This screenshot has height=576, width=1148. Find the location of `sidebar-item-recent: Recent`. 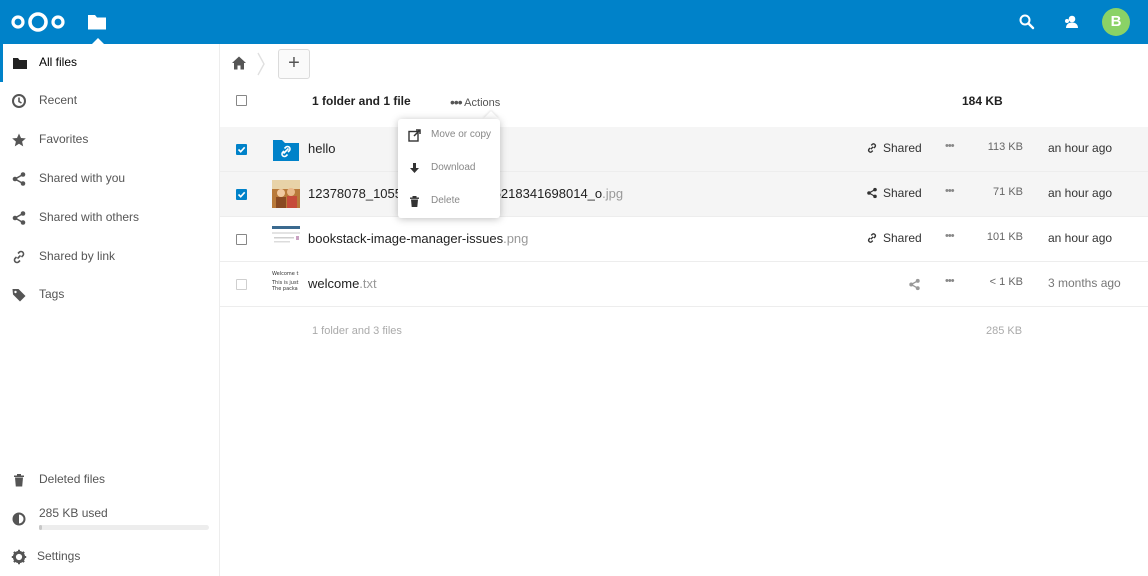

sidebar-item-recent: Recent is located at coordinates (109, 101).